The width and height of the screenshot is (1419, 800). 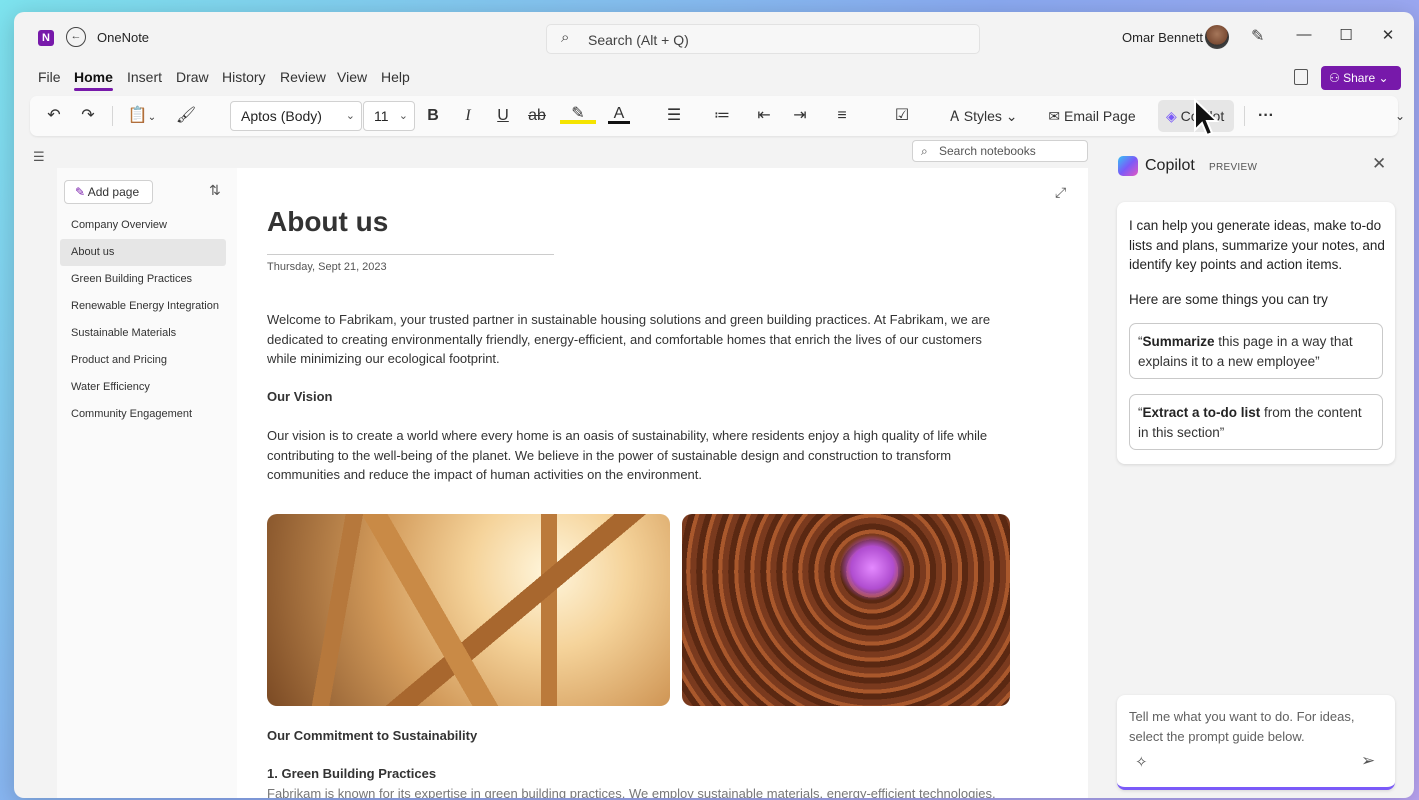 What do you see at coordinates (46, 38) in the screenshot?
I see `onenote-logo-icon: N` at bounding box center [46, 38].